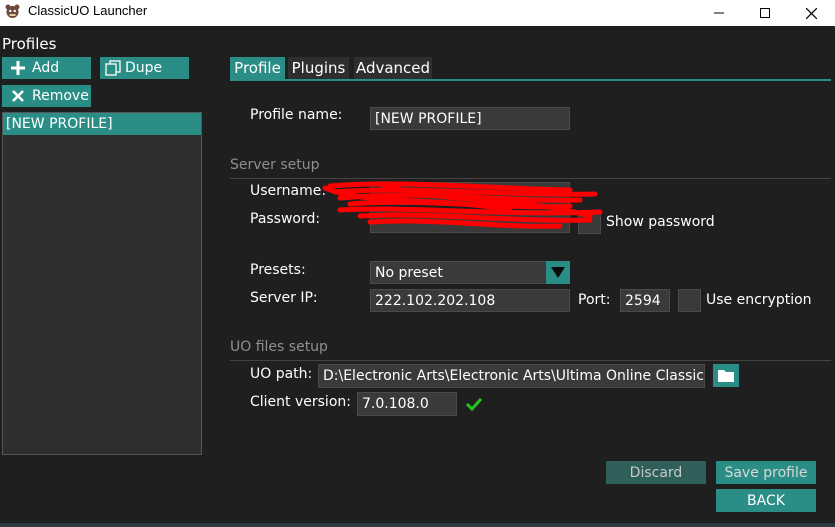 The width and height of the screenshot is (835, 527). I want to click on profiles-heading: Profiles, so click(29, 44).